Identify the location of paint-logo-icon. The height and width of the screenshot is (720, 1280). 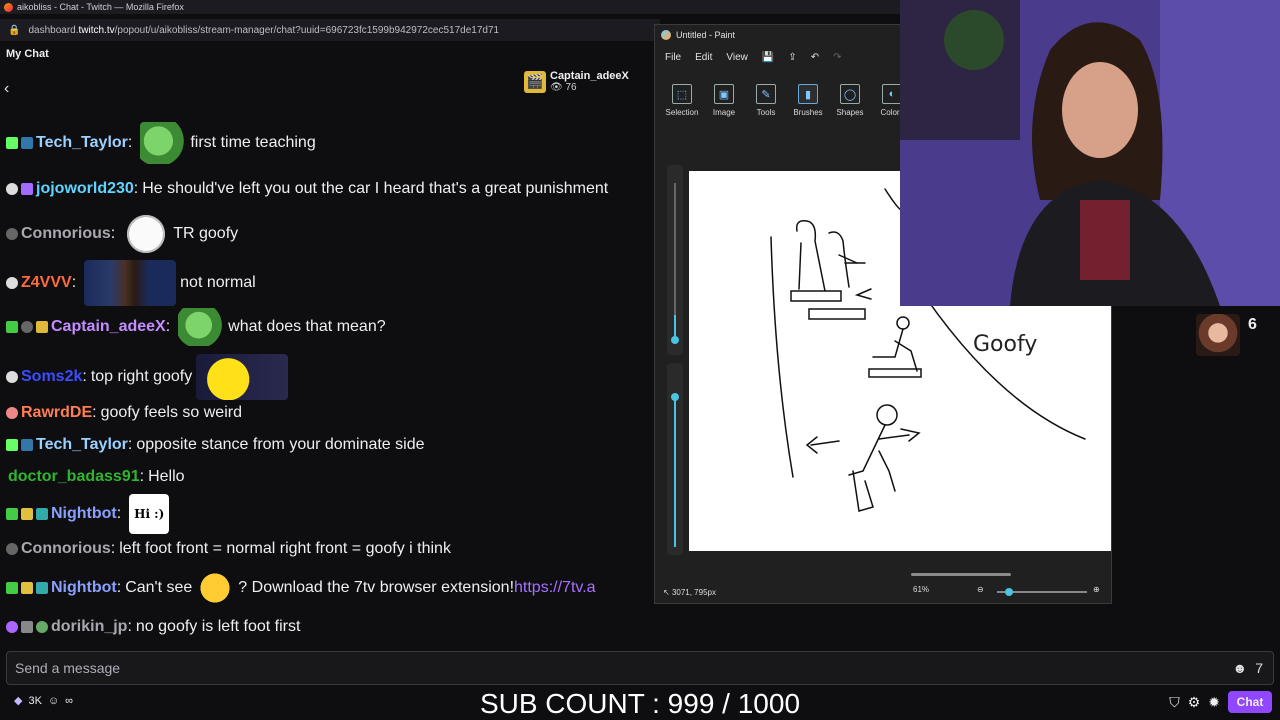
(666, 35).